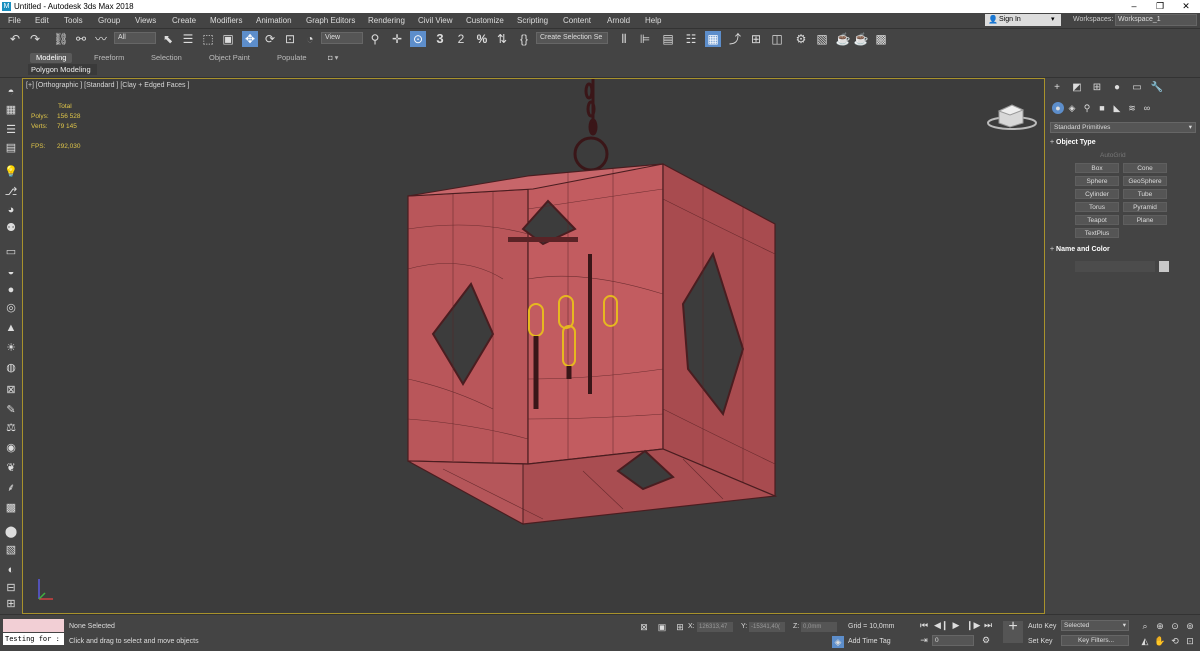  What do you see at coordinates (1013, 631) in the screenshot?
I see `set-key-plus-icon: +` at bounding box center [1013, 631].